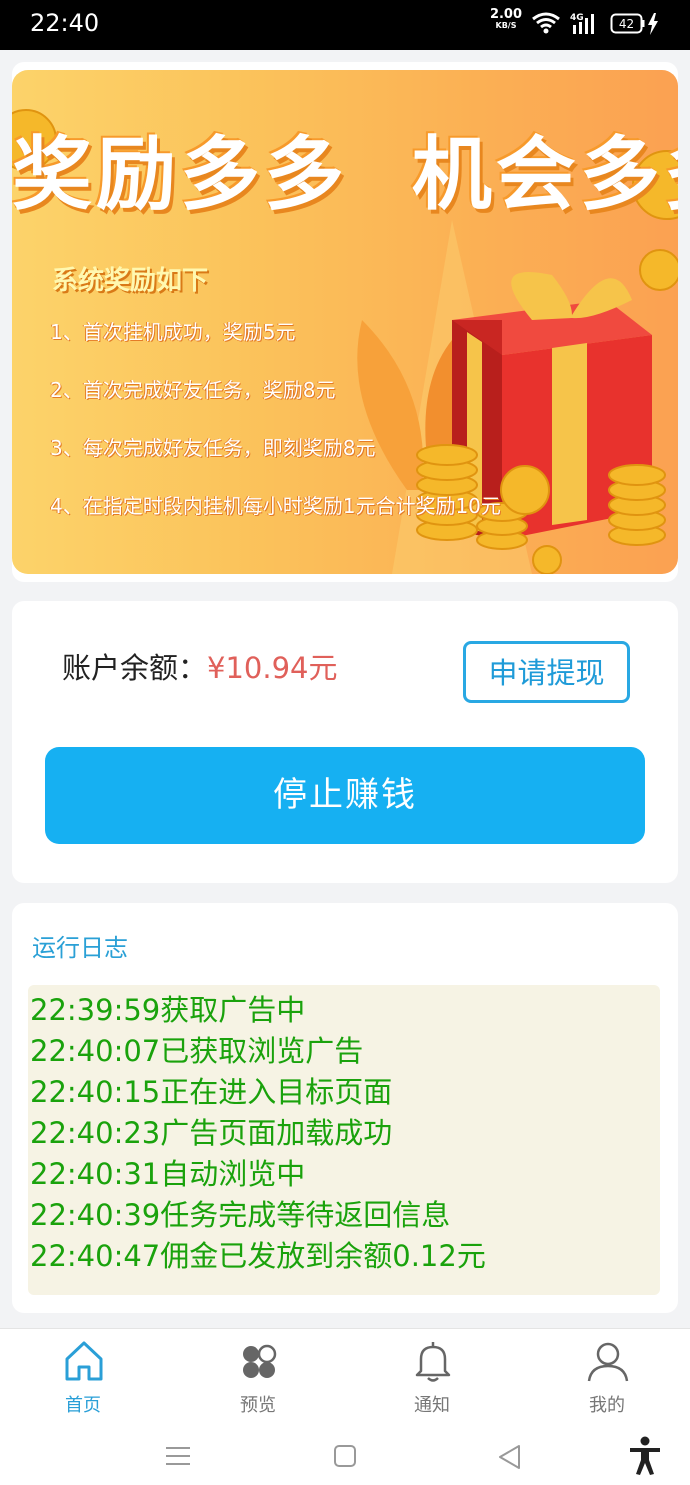  I want to click on banner-rule: 1、首次挂机成功，奖励5元, so click(173, 332).